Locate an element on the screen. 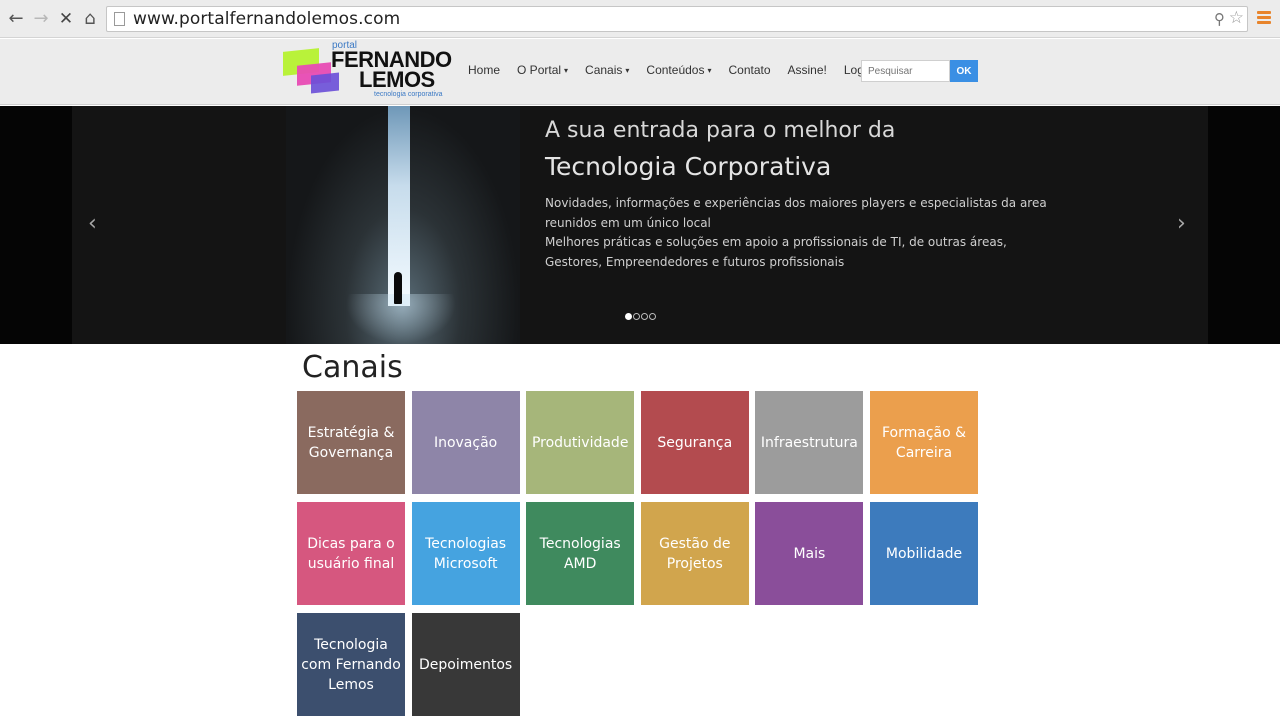  channel-tile: Formação & Carreira is located at coordinates (924, 442).